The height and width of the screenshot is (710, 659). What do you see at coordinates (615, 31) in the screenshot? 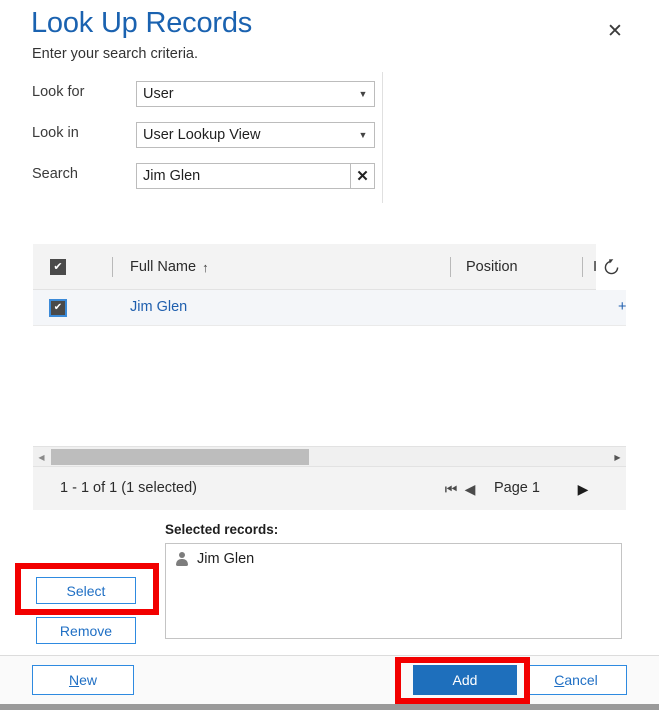
I see `close-icon: ✕` at bounding box center [615, 31].